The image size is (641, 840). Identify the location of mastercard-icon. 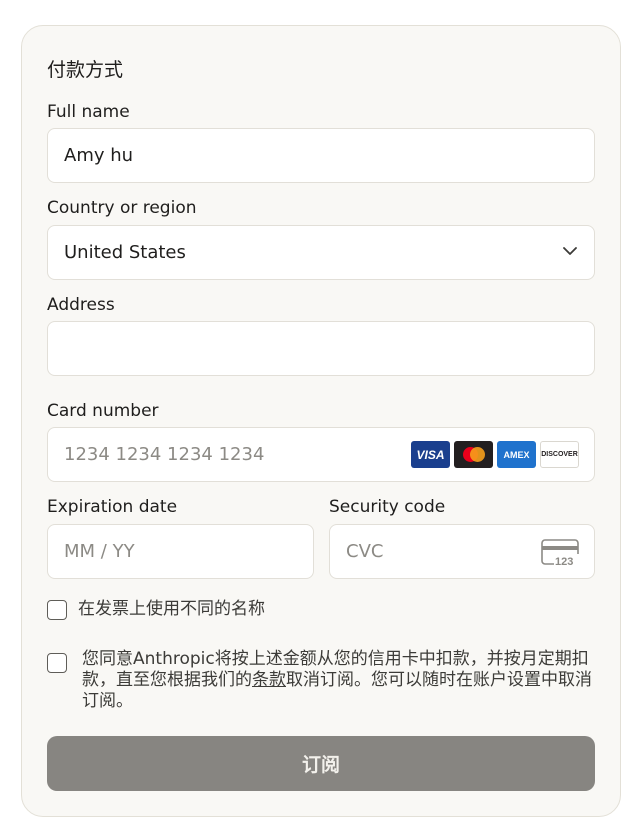
(473, 454).